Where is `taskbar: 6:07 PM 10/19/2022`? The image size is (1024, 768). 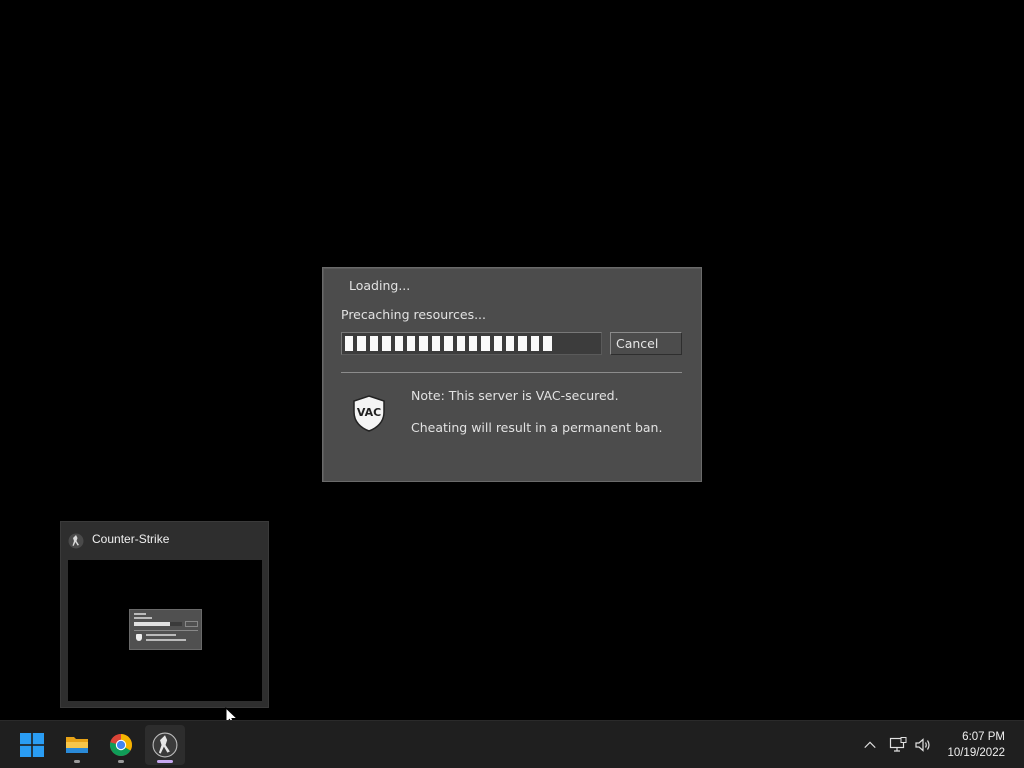
taskbar: 6:07 PM 10/19/2022 is located at coordinates (512, 744).